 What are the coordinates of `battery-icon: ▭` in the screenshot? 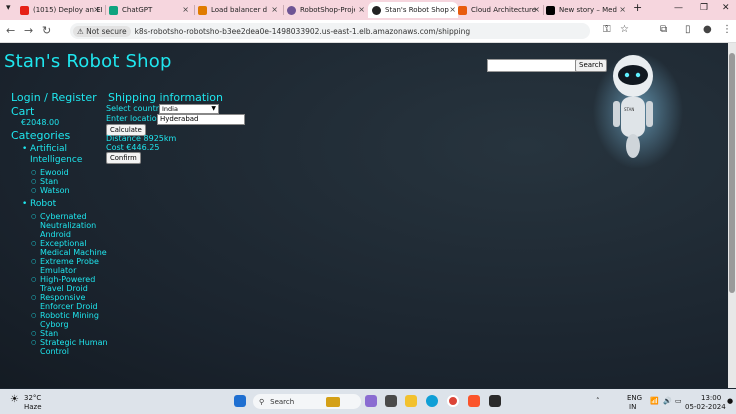 It's located at (678, 401).